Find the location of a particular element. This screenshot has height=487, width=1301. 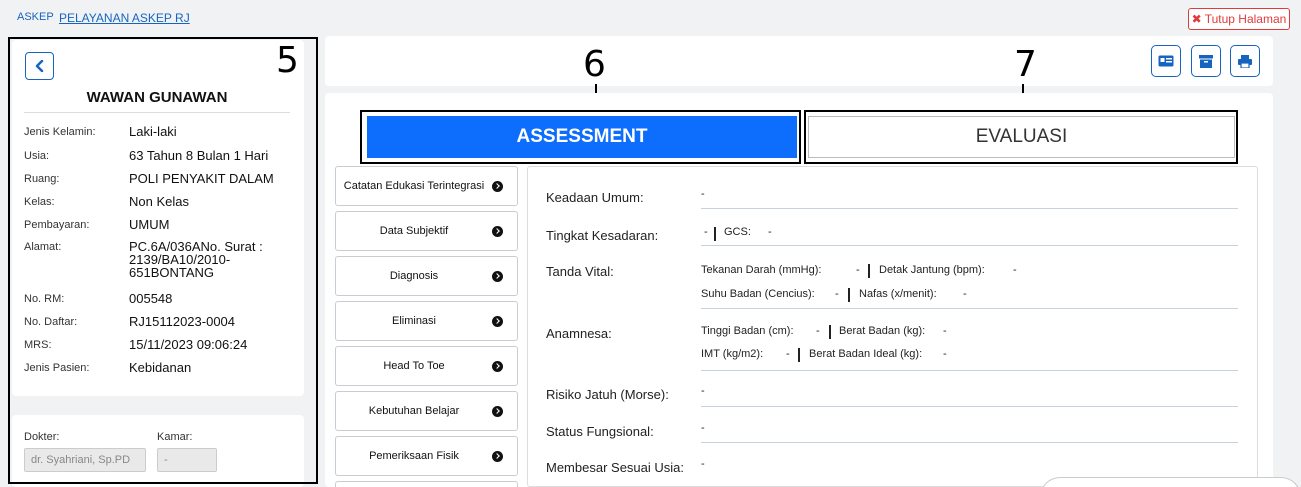

bottom-overlay is located at coordinates (1170, 482).